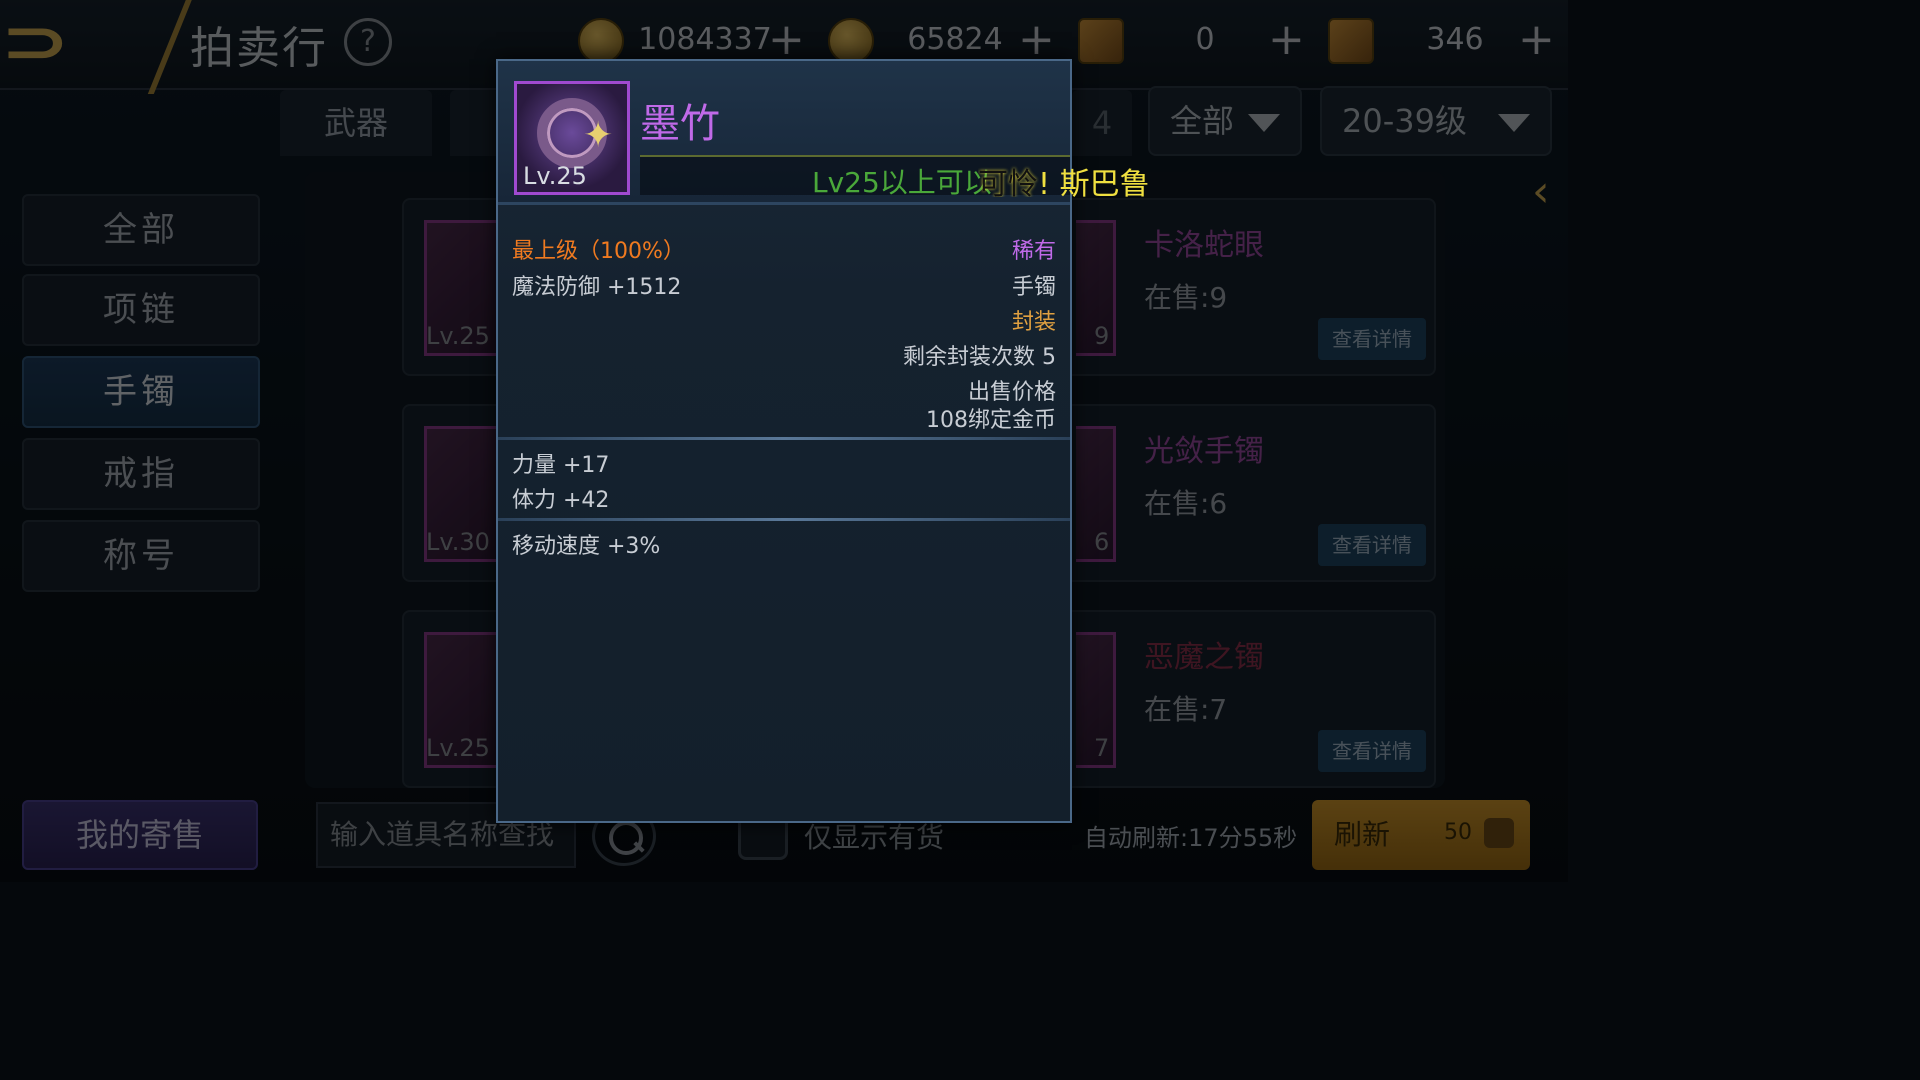 This screenshot has width=1920, height=1080. I want to click on category-dropdown: 全部, so click(1225, 121).